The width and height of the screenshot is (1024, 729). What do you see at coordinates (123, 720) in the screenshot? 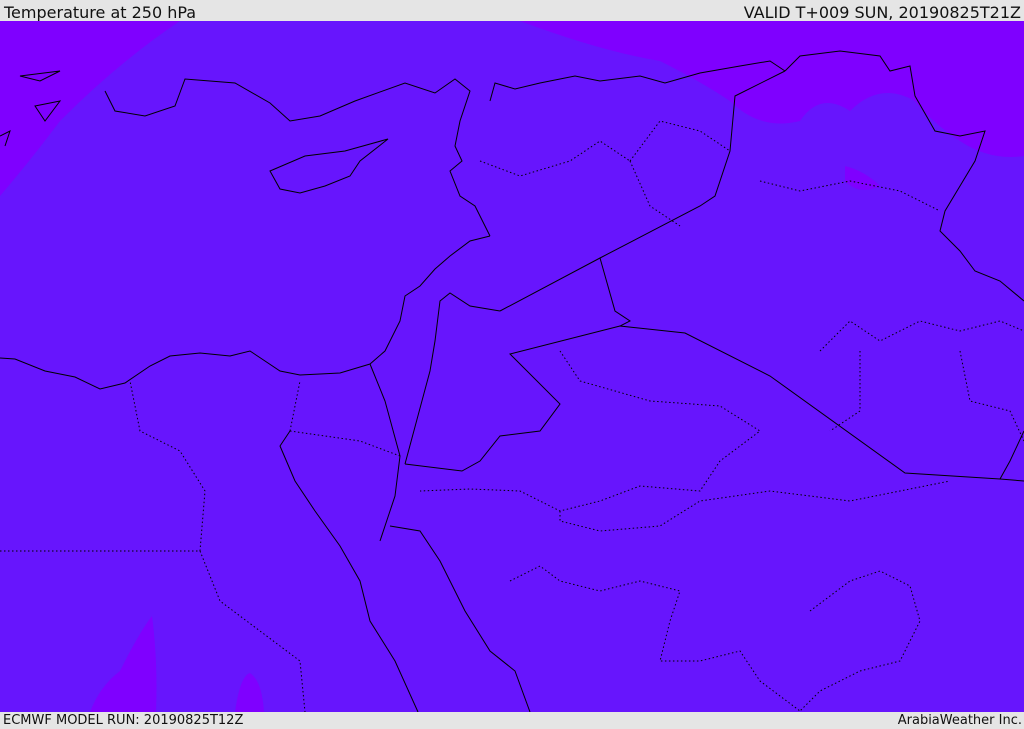
I see `model-run-label: ECMWF MODEL RUN: 20190825T12Z` at bounding box center [123, 720].